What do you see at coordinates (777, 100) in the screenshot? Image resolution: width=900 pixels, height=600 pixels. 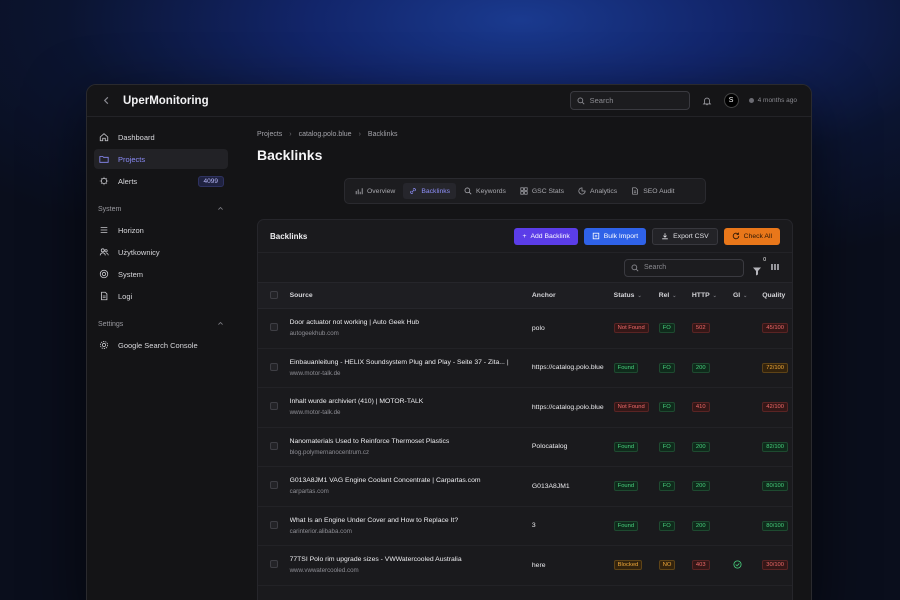 I see `last-update-text: 4 months ago` at bounding box center [777, 100].